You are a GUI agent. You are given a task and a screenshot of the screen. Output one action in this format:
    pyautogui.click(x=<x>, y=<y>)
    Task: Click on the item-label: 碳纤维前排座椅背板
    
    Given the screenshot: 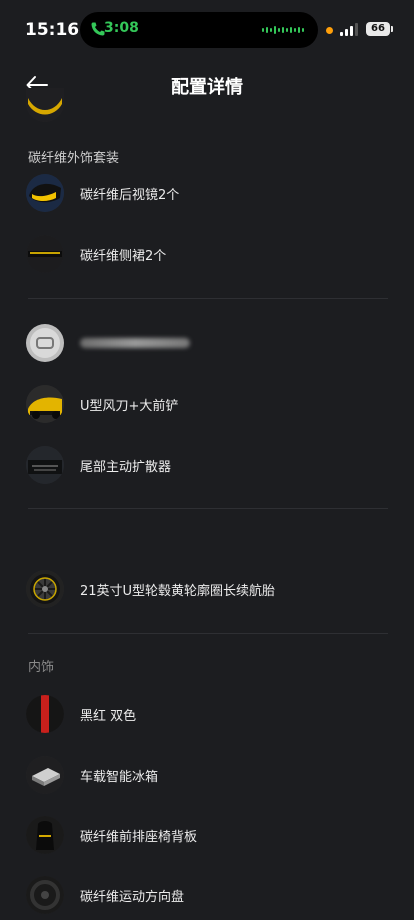 What is the action you would take?
    pyautogui.click(x=139, y=837)
    